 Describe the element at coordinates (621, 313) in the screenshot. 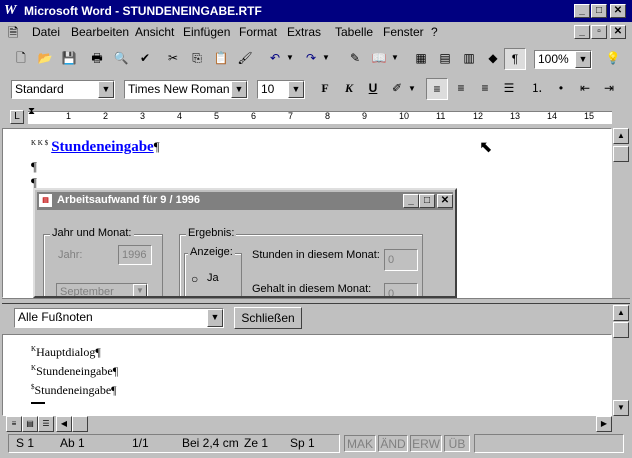

I see `footnote-scroll-up-icon: ▲` at that location.